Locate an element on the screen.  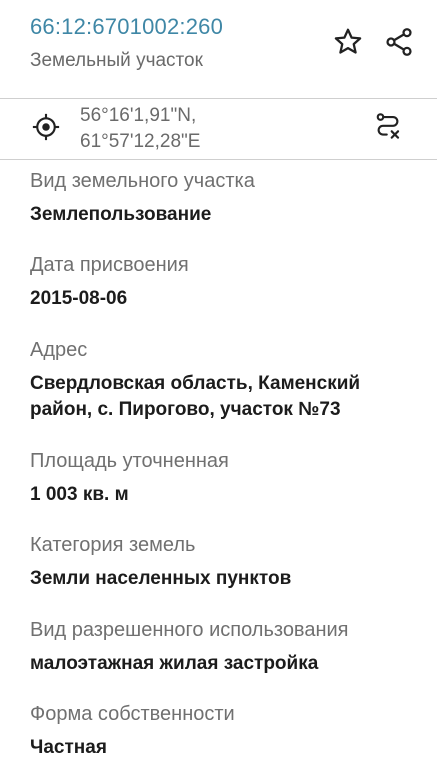
field-label: Вид разрешенного использования is located at coordinates (189, 630).